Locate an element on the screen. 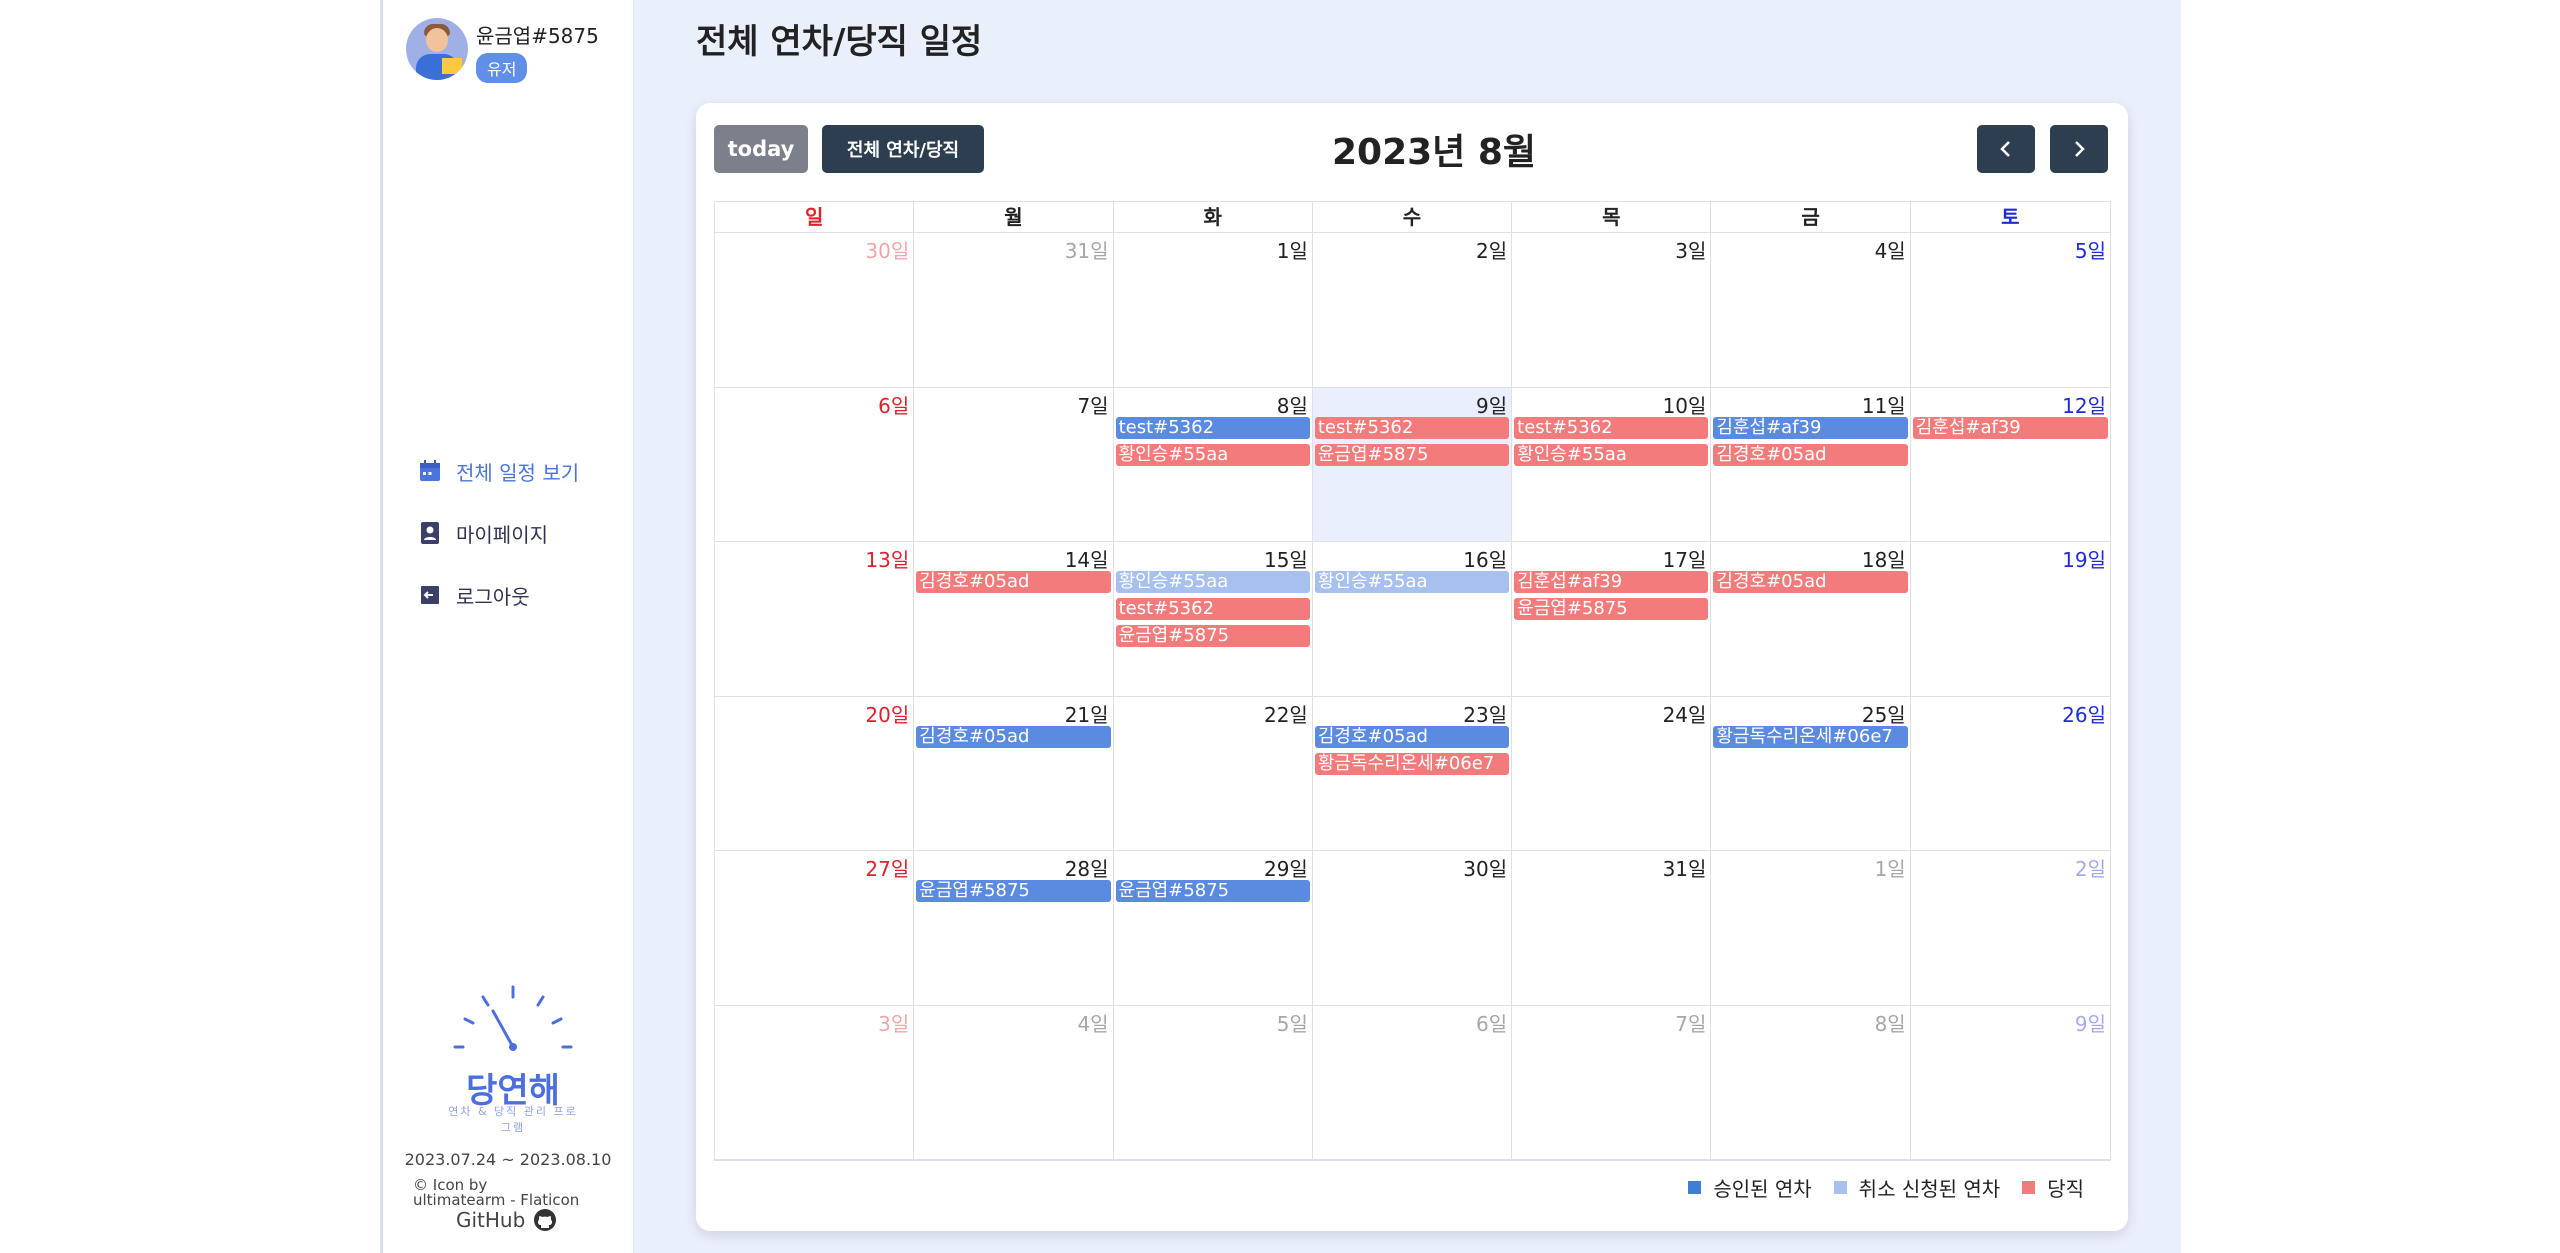 This screenshot has width=2560, height=1253. day-number: 25일 is located at coordinates (1883, 714).